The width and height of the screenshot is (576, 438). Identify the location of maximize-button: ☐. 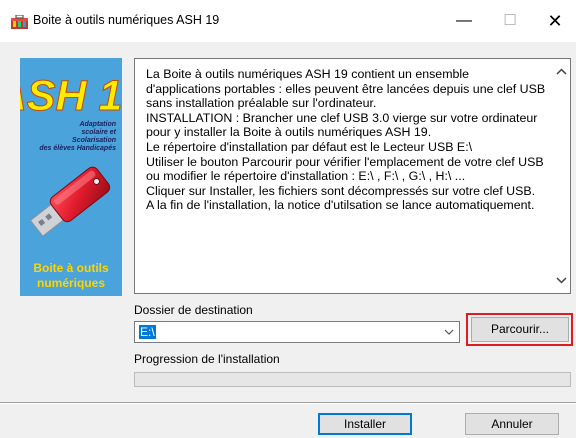
(510, 21).